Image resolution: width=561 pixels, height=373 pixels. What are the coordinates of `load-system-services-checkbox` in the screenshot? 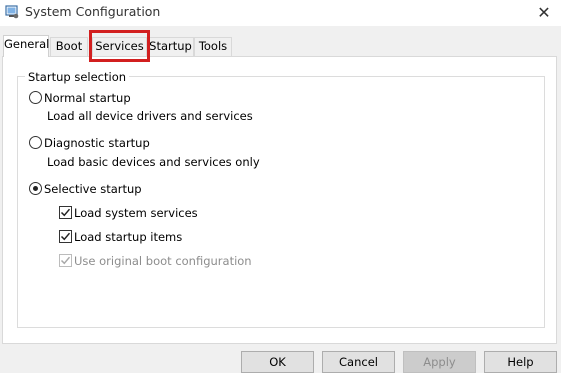 It's located at (65, 212).